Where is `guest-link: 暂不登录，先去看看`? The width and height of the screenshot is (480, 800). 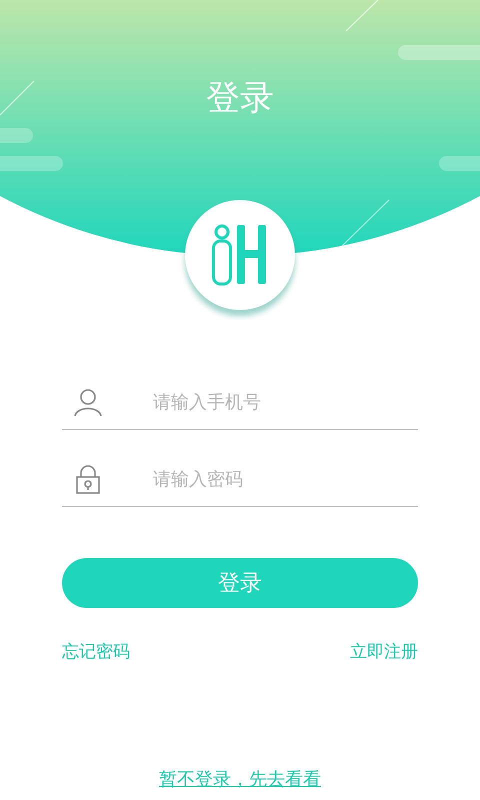 guest-link: 暂不登录，先去看看 is located at coordinates (240, 779).